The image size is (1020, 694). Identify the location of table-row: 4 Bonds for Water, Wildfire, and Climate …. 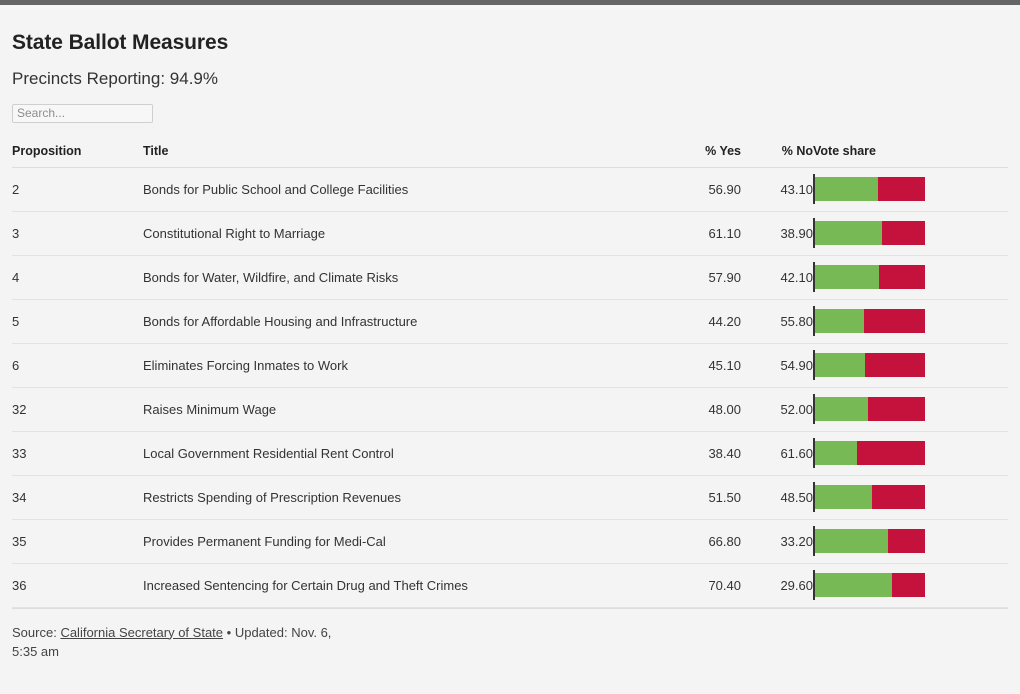
(510, 277).